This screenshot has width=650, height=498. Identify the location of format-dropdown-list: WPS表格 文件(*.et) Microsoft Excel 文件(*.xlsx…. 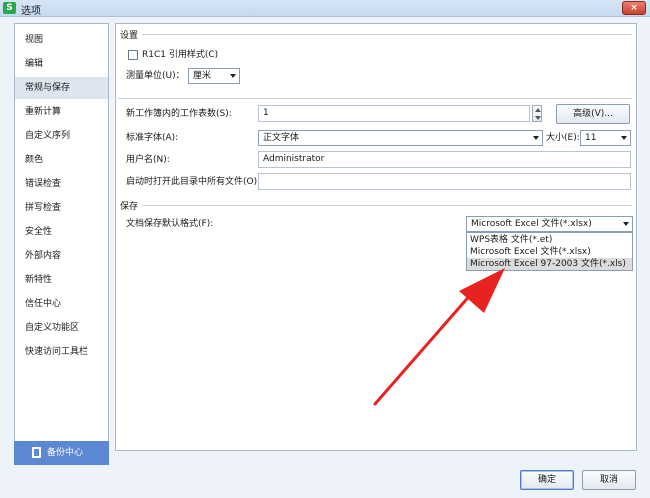
(549, 251).